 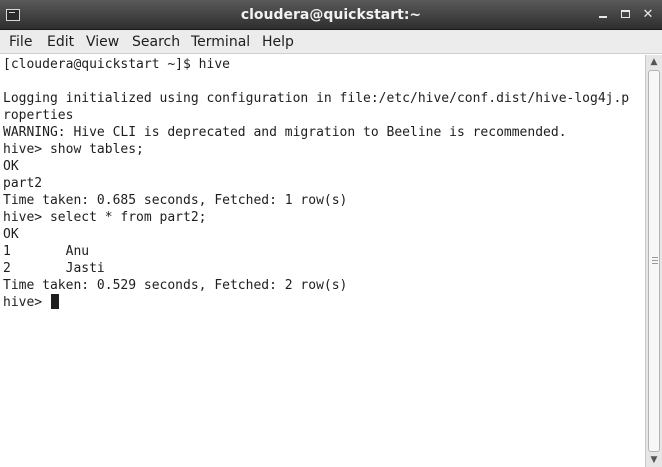 I want to click on scroll-thumb, so click(x=654, y=261).